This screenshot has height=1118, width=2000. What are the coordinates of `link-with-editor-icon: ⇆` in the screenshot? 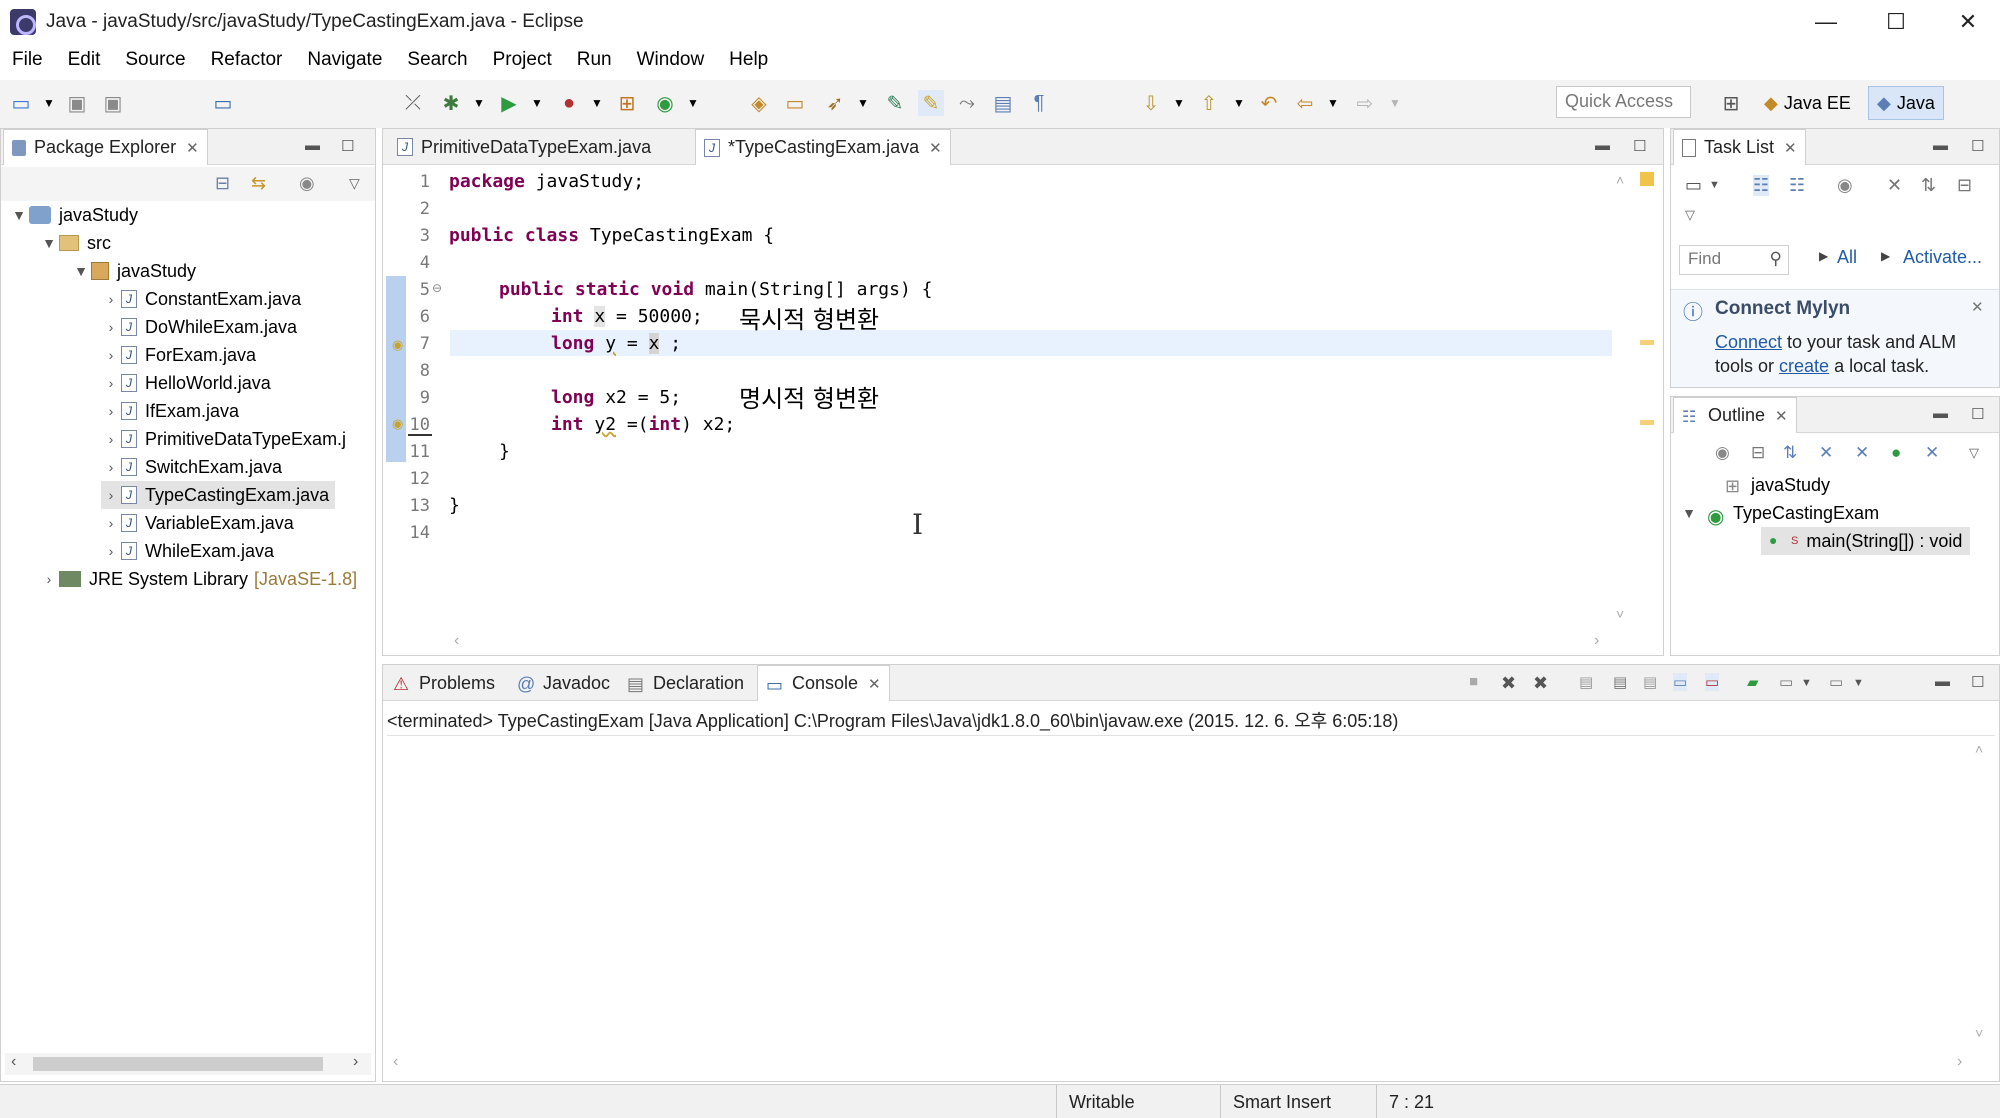 It's located at (258, 183).